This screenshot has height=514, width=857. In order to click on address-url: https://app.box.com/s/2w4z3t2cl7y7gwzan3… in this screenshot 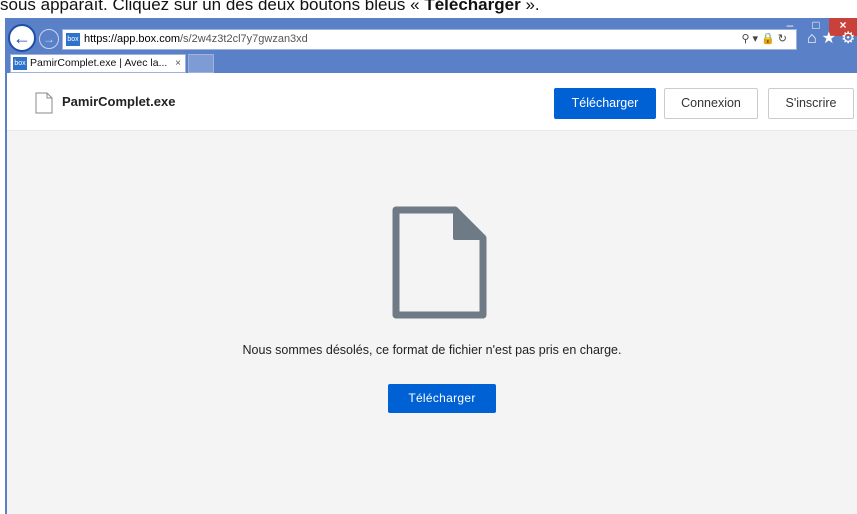, I will do `click(196, 39)`.